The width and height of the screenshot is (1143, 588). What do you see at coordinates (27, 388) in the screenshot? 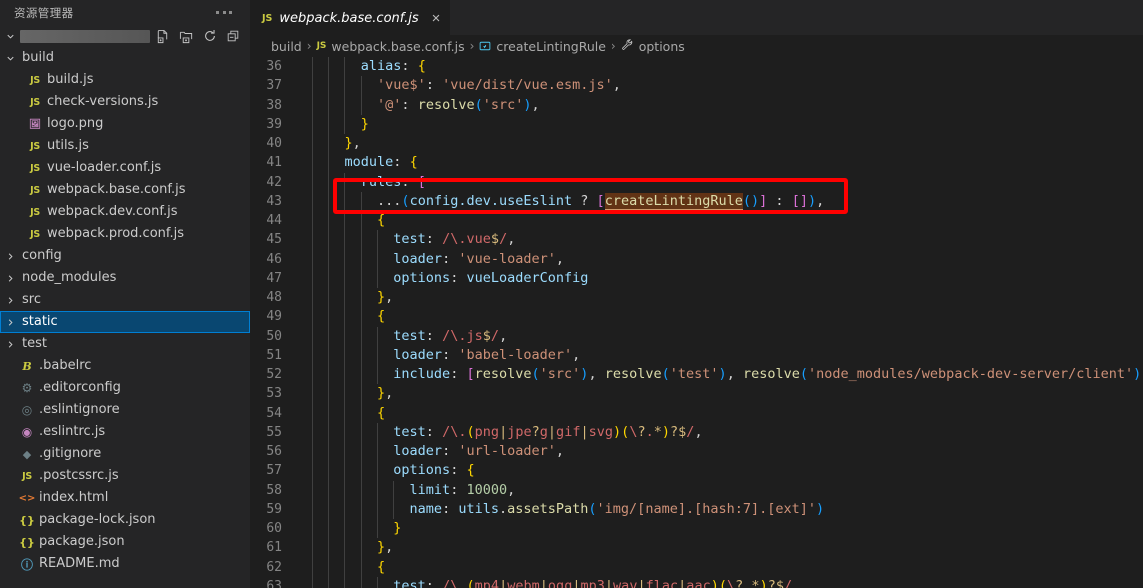
I see `gear-icon: ⚙` at bounding box center [27, 388].